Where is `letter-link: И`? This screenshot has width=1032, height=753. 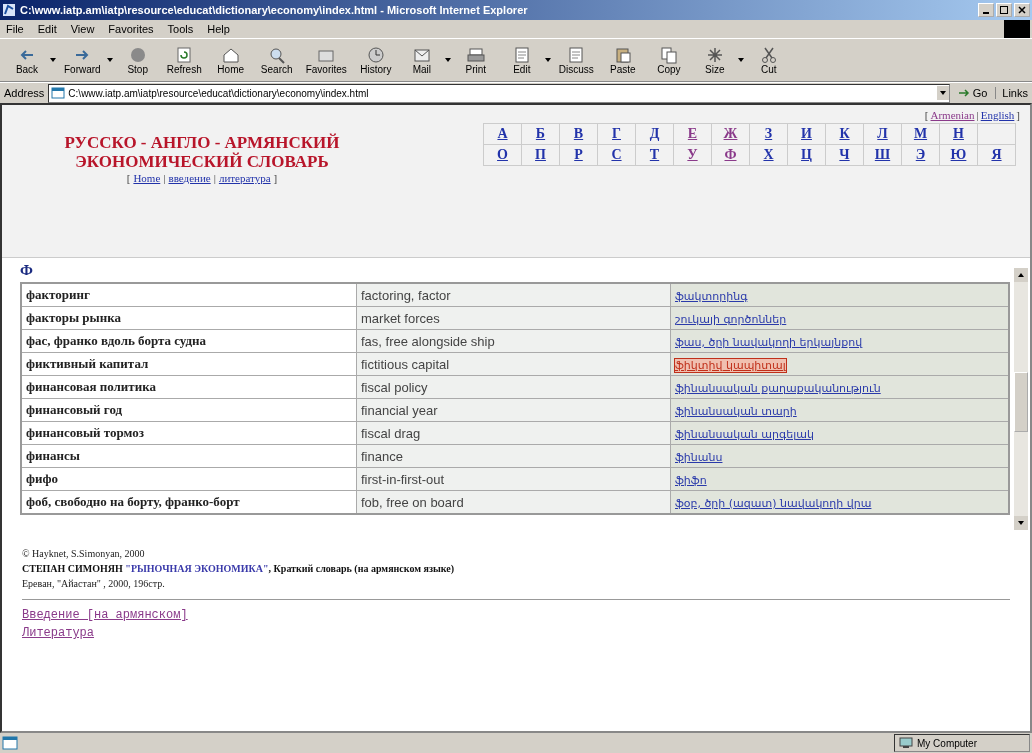
letter-link: И is located at coordinates (806, 133).